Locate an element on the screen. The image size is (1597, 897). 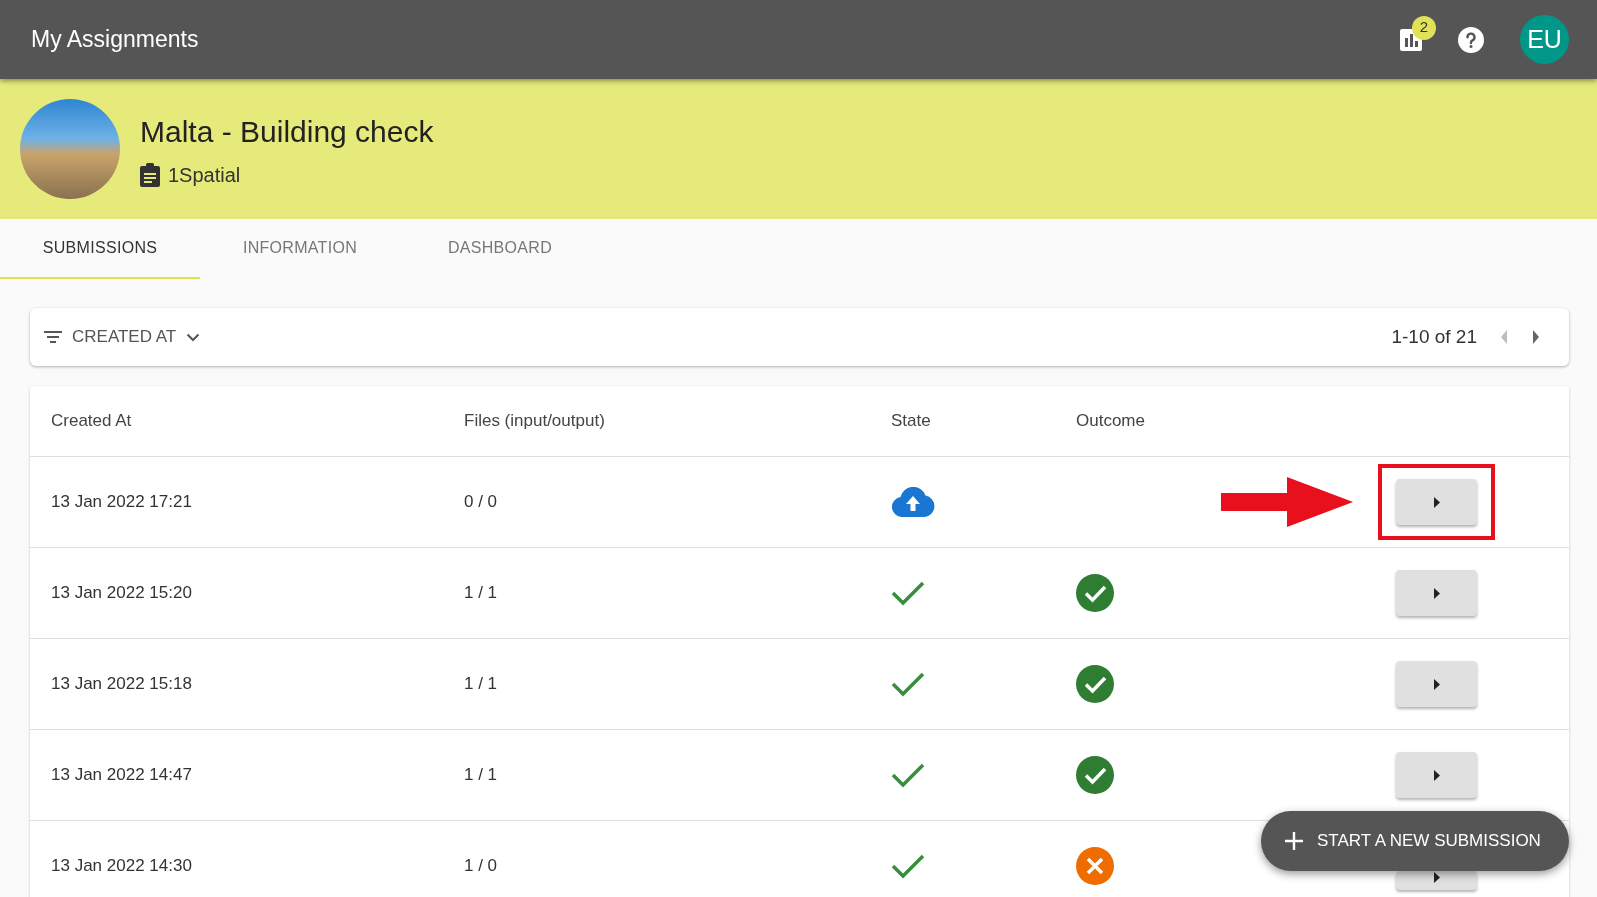
filter-icon is located at coordinates (53, 337).